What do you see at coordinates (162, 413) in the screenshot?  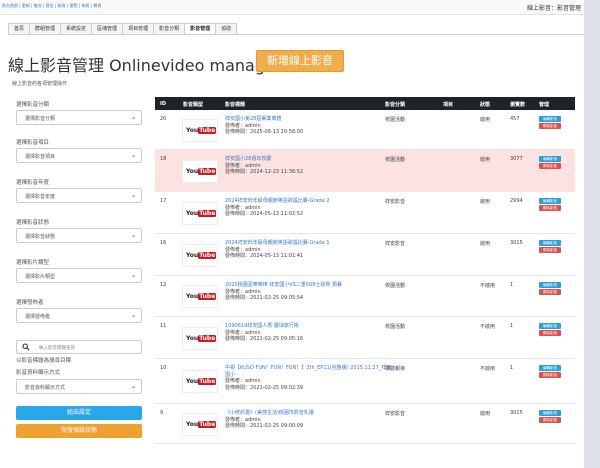 I see `row-id: 9` at bounding box center [162, 413].